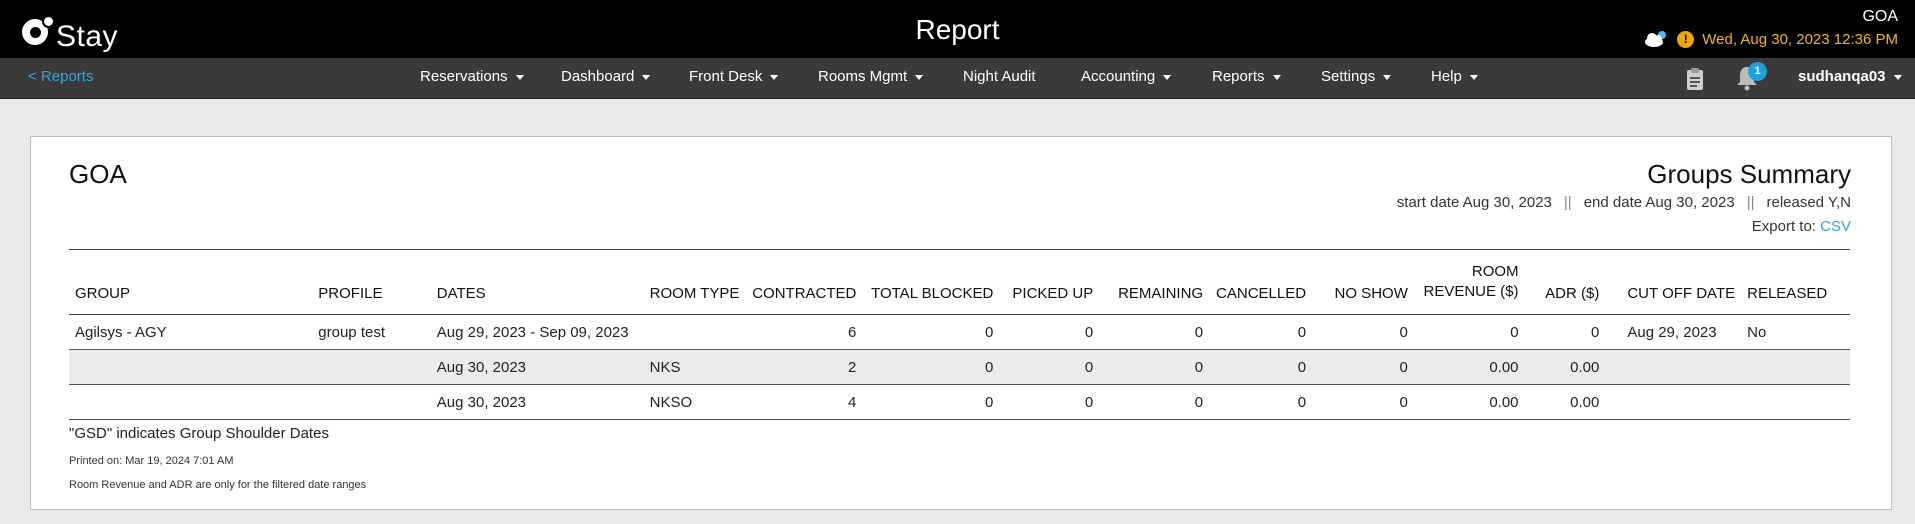 The width and height of the screenshot is (1915, 524). What do you see at coordinates (1795, 282) in the screenshot?
I see `col-released: RELEASED` at bounding box center [1795, 282].